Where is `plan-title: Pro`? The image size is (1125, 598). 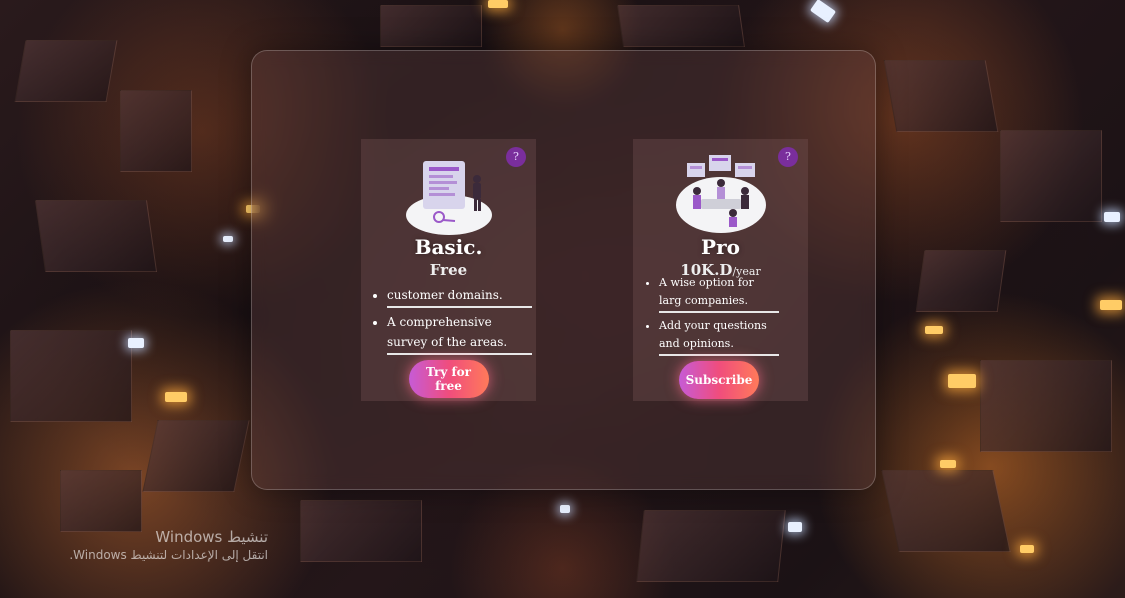
plan-title: Pro is located at coordinates (720, 247).